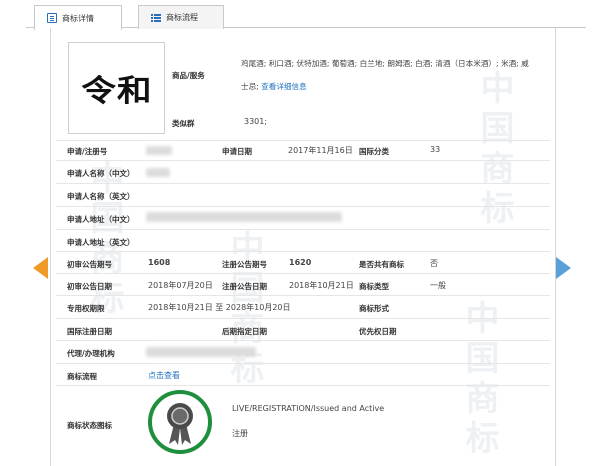  I want to click on agent-label: 代理/办理机构, so click(91, 353).